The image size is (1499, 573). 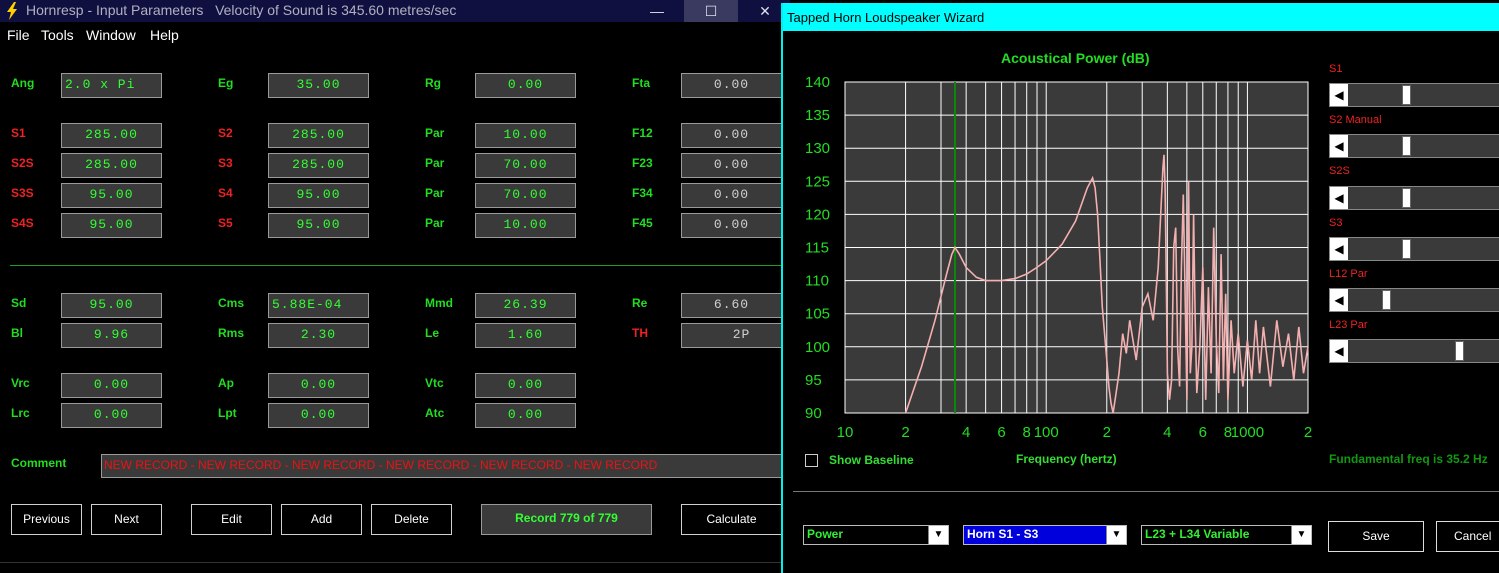 I want to click on param-field-vrc: 0.00, so click(x=111, y=385).